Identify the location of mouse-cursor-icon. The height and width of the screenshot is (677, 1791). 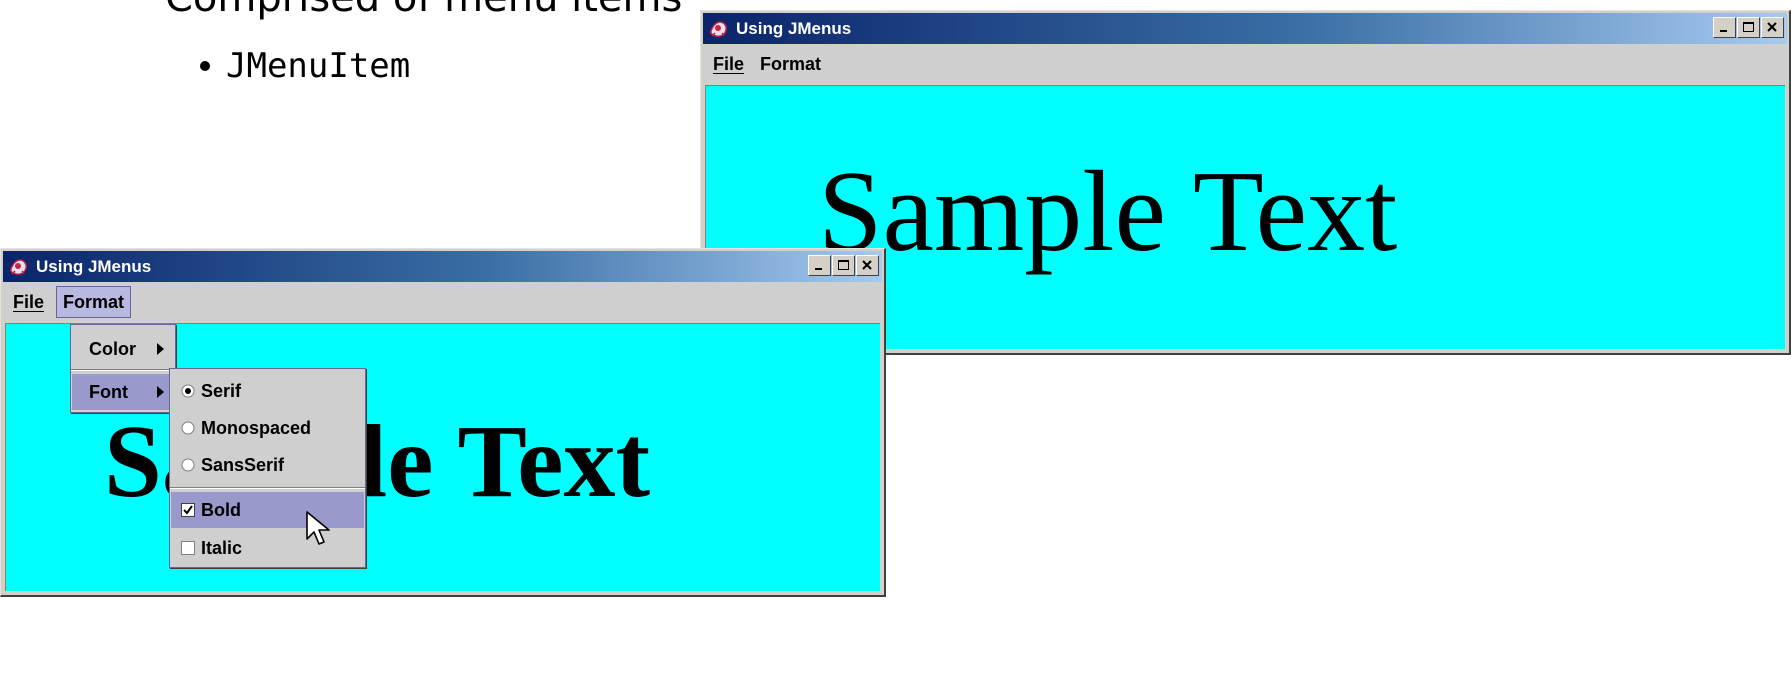
(318, 528).